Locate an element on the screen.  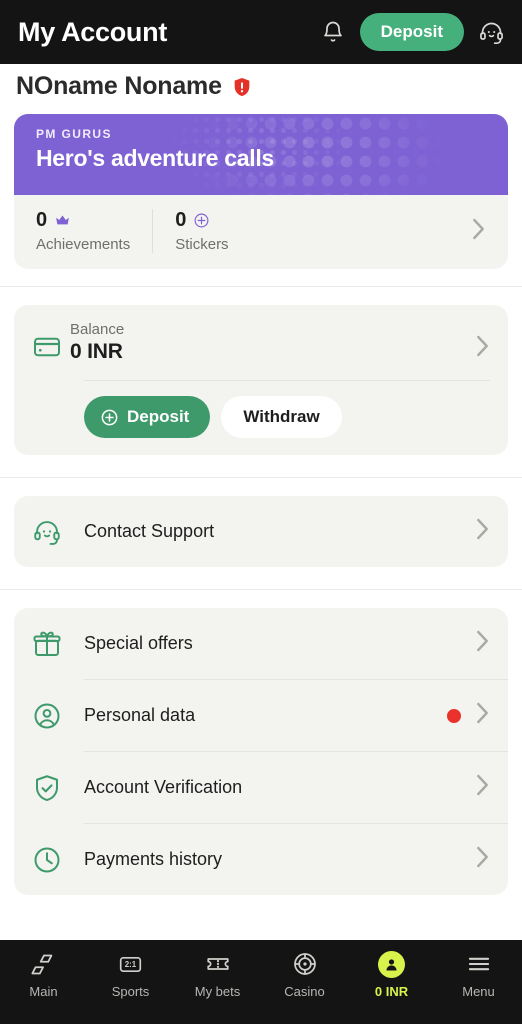
bell-icon is located at coordinates (333, 32).